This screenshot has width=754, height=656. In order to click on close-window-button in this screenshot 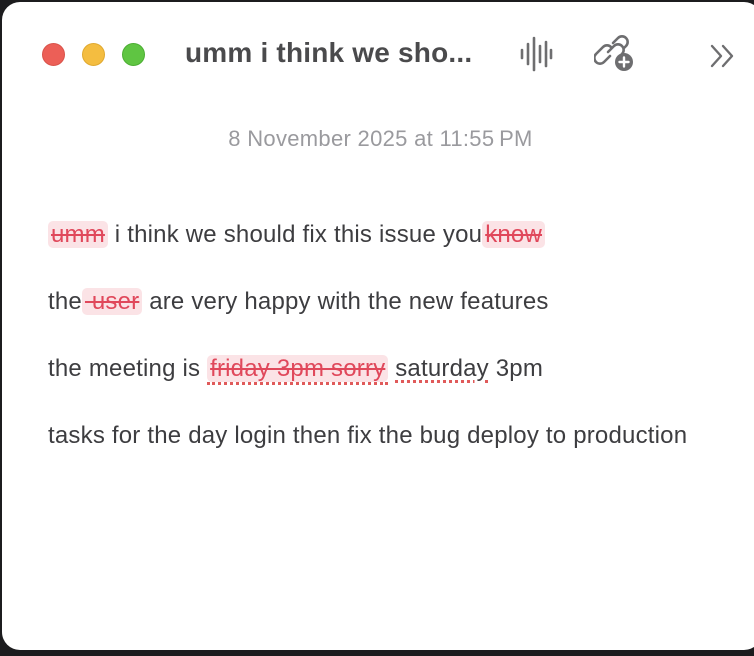, I will do `click(53, 54)`.